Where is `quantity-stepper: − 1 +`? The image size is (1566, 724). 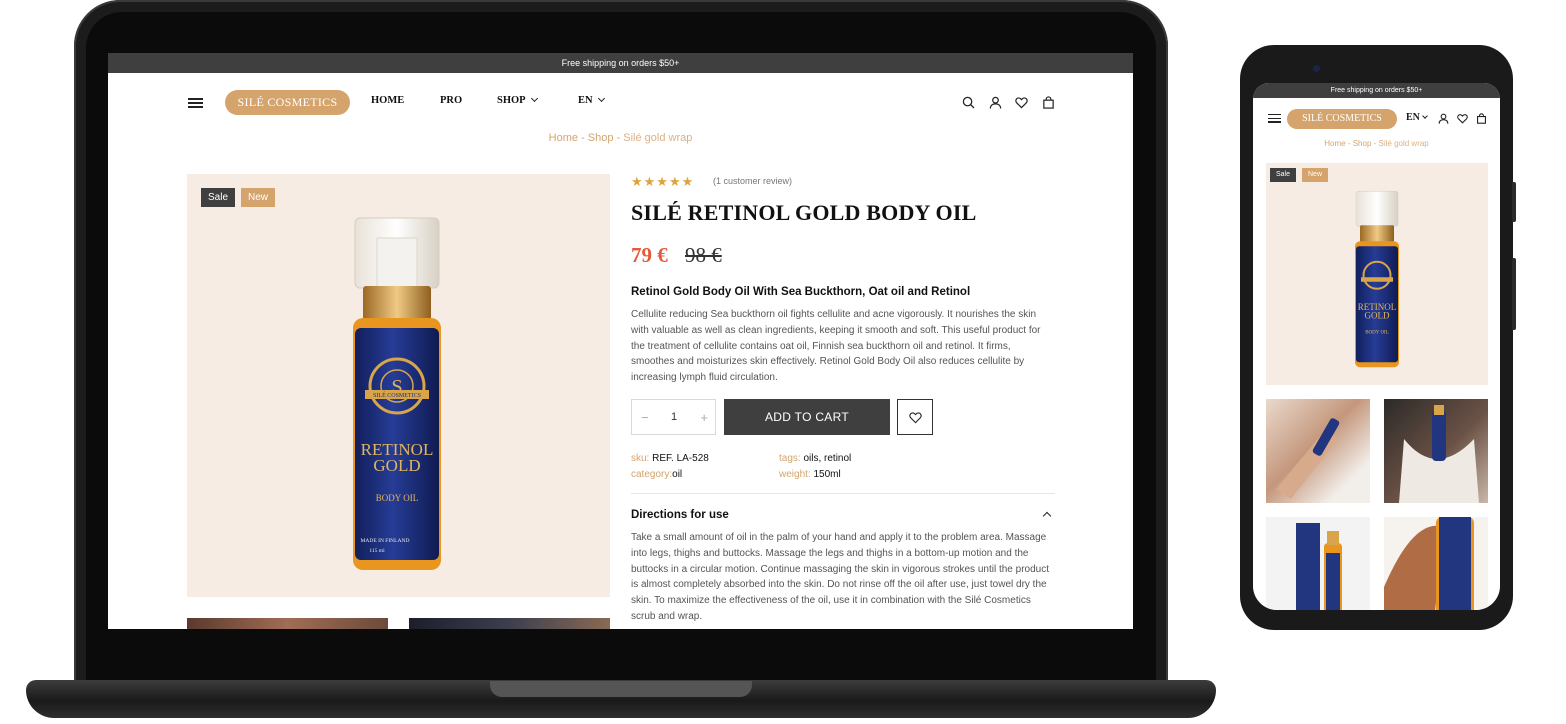 quantity-stepper: − 1 + is located at coordinates (673, 417).